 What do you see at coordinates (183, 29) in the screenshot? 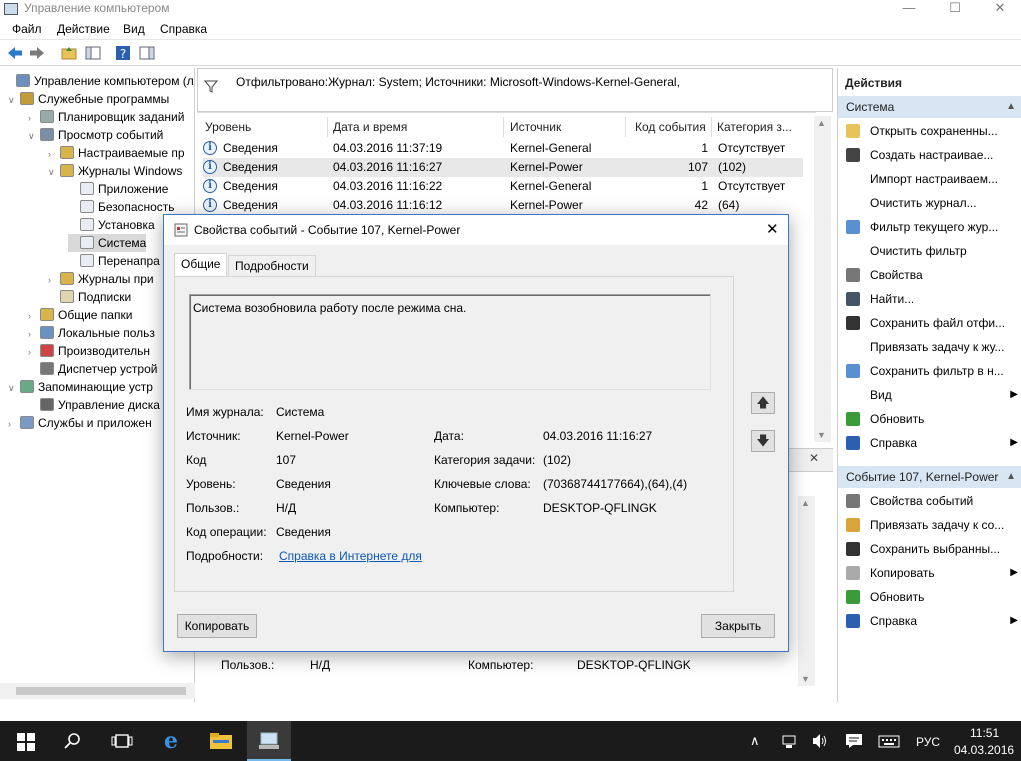
I see `menu-help: Справка` at bounding box center [183, 29].